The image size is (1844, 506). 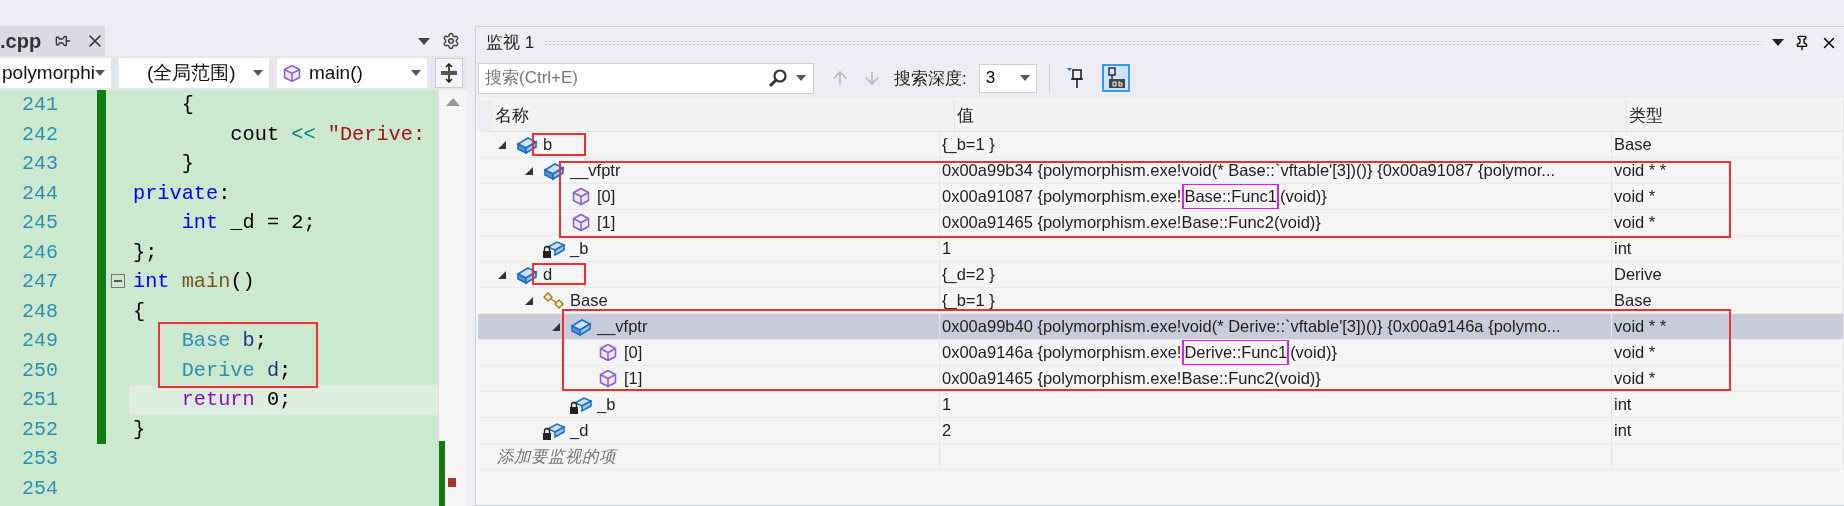 What do you see at coordinates (194, 282) in the screenshot?
I see `code-line: int main()` at bounding box center [194, 282].